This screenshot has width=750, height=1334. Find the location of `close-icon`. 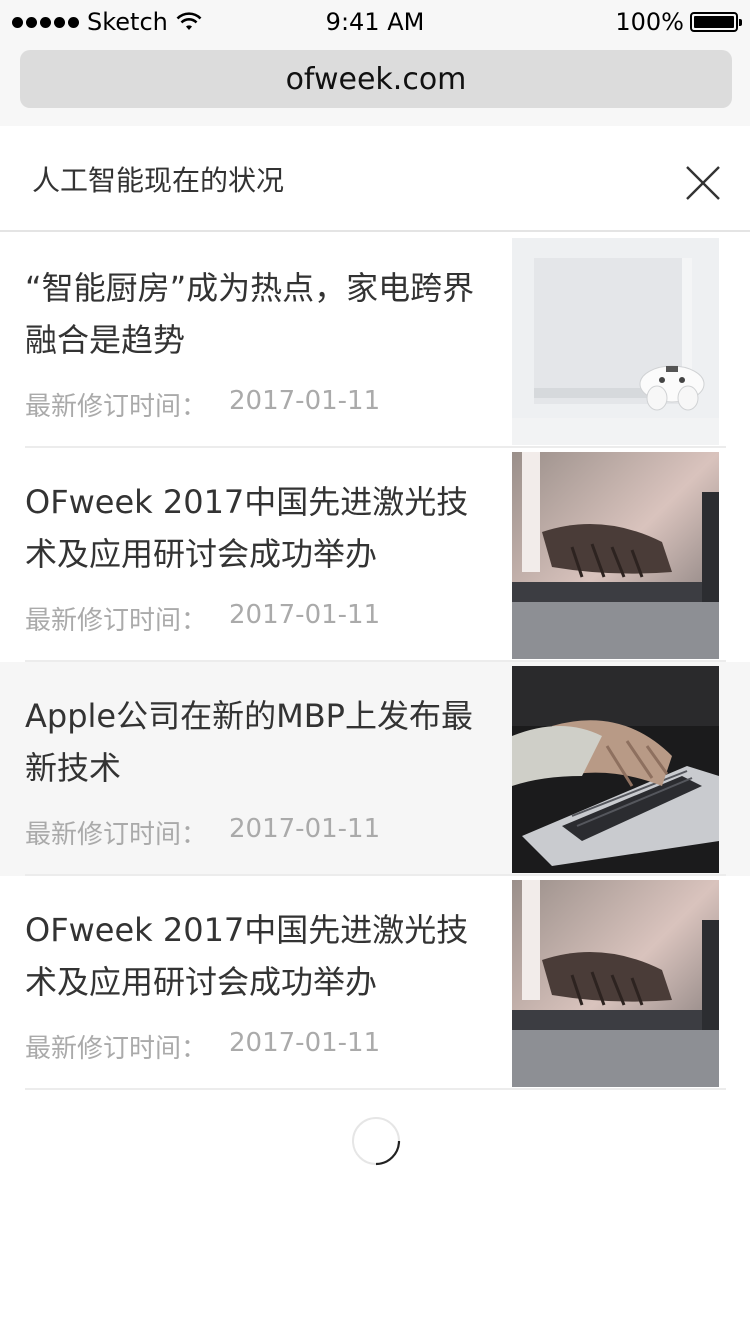

close-icon is located at coordinates (703, 183).